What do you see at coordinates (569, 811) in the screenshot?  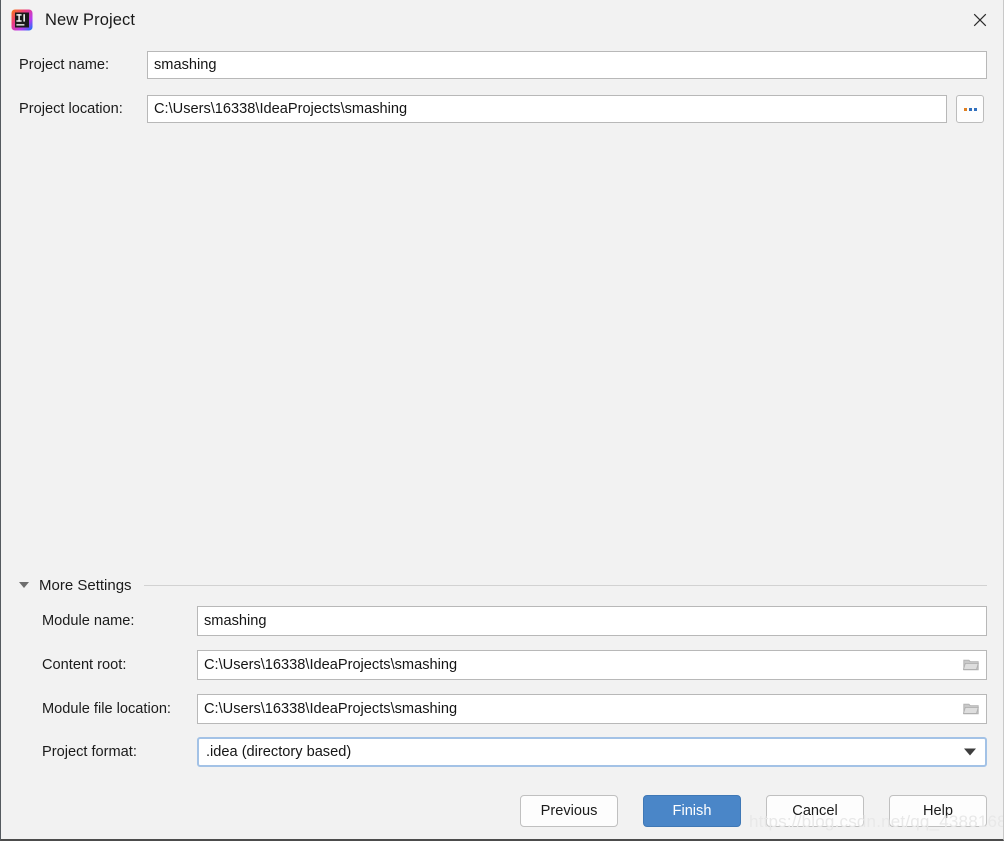 I see `previous-button: Previous` at bounding box center [569, 811].